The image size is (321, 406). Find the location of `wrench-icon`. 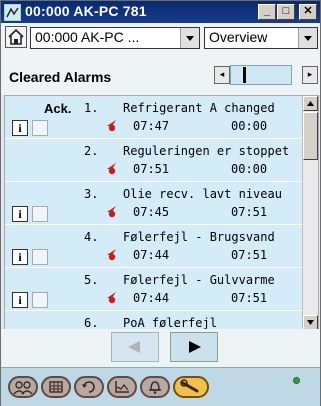

wrench-icon is located at coordinates (189, 386).